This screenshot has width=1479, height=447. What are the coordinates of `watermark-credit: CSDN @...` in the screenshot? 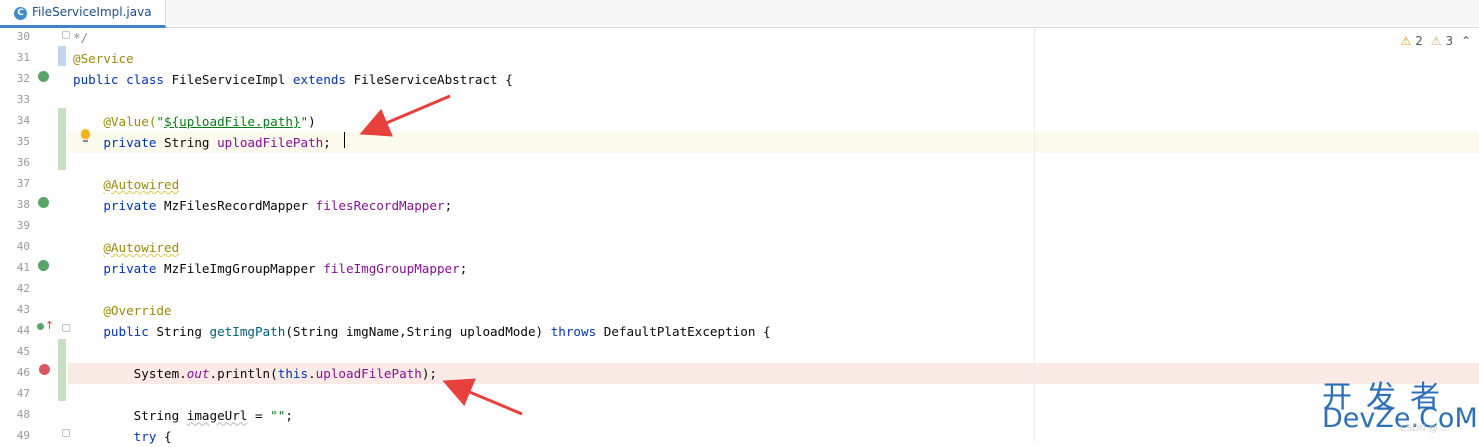 It's located at (1423, 429).